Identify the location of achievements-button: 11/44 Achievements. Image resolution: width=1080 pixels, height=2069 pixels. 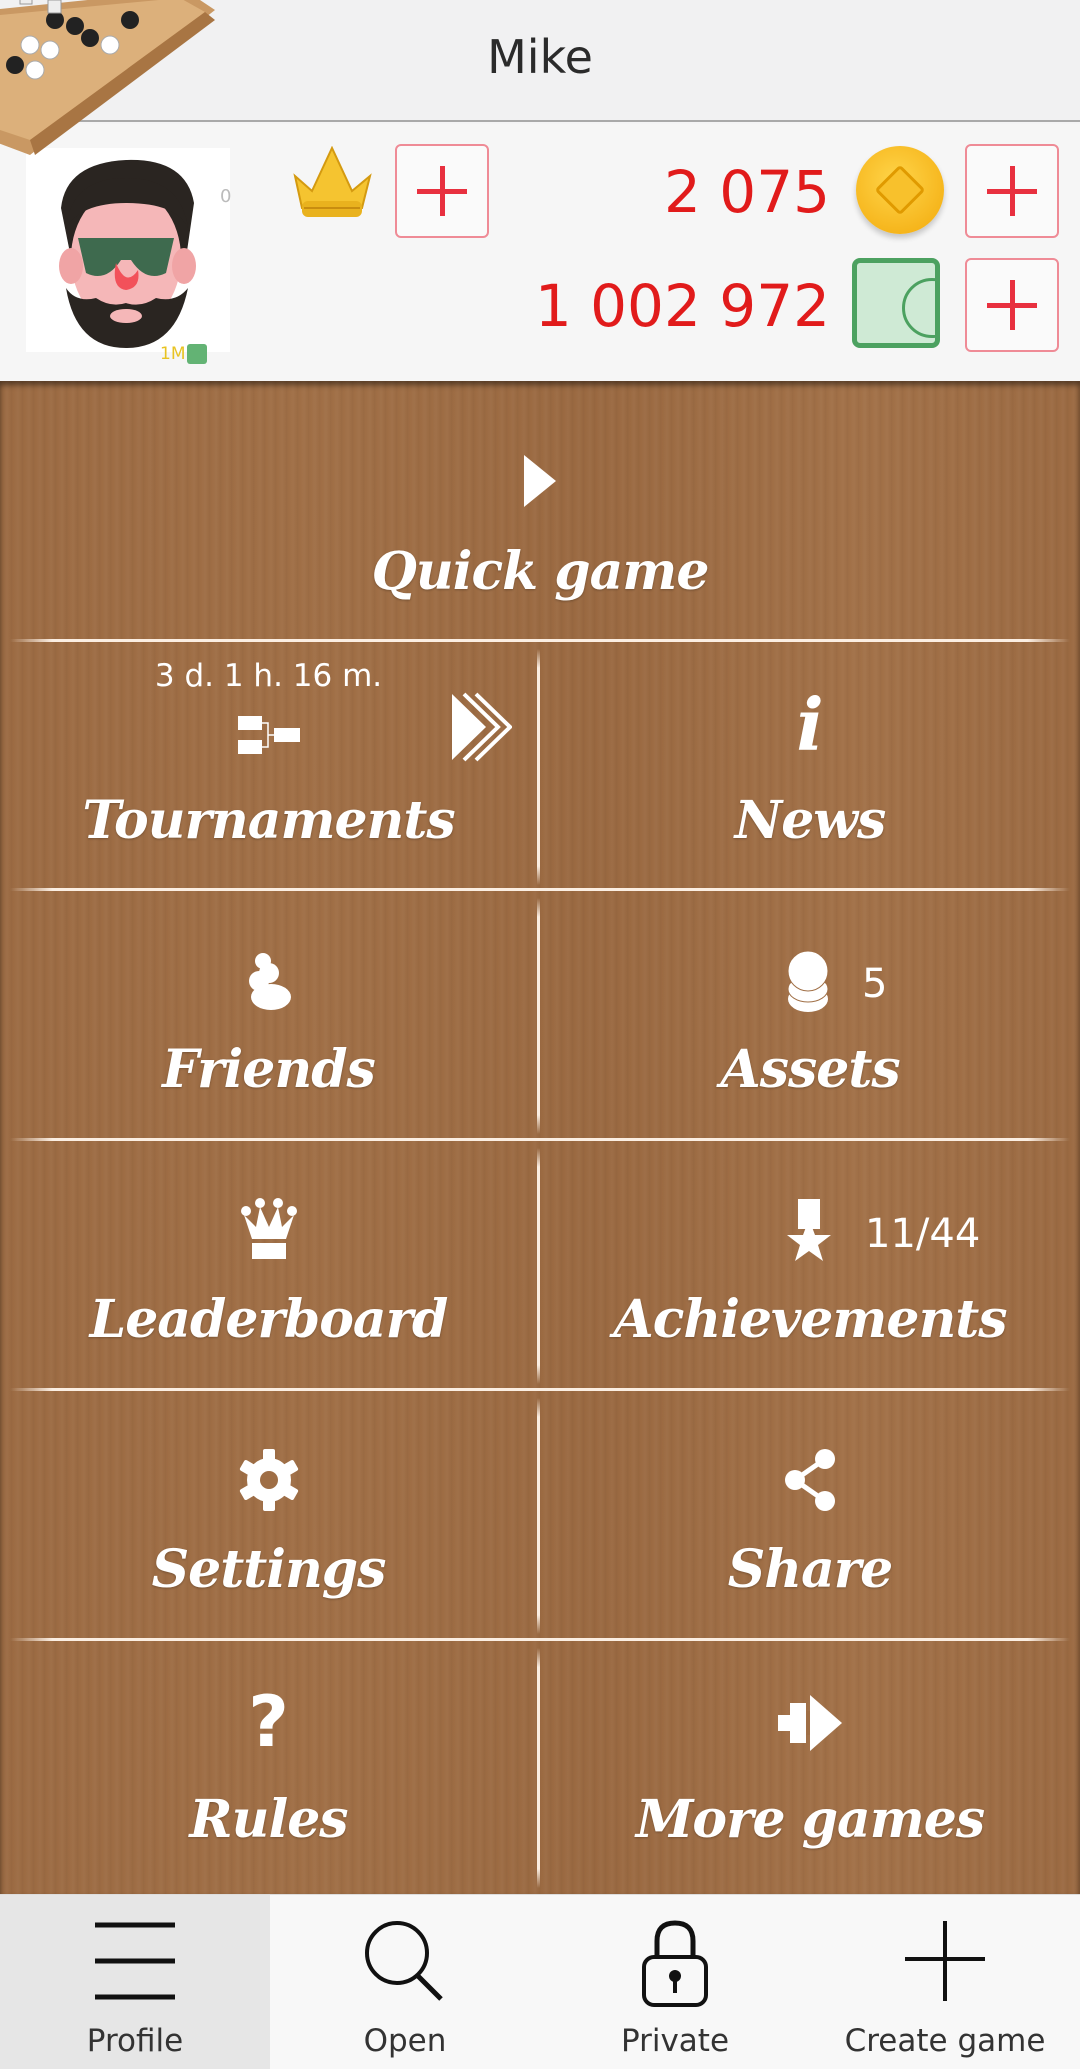
(810, 1264).